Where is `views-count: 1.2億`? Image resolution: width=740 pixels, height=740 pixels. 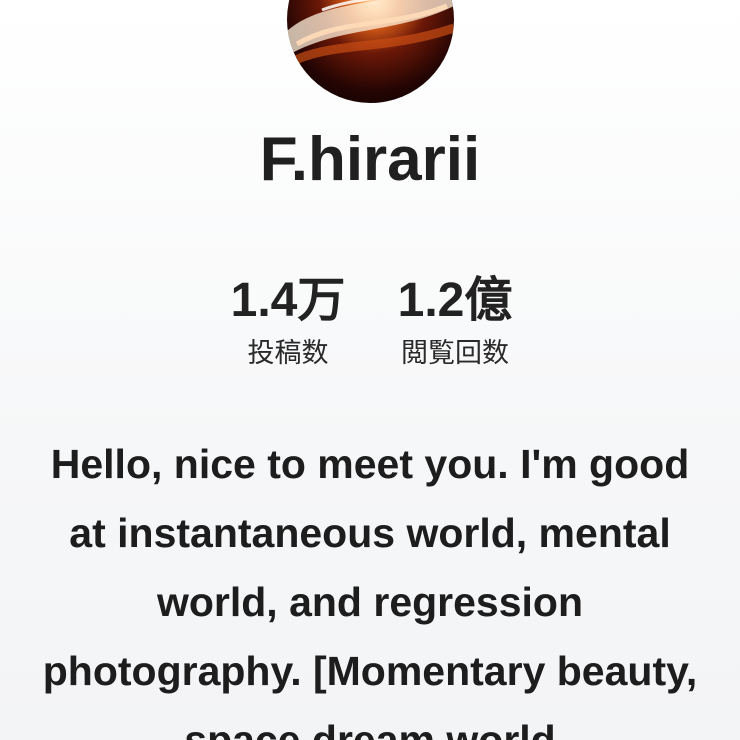
views-count: 1.2億 is located at coordinates (455, 300).